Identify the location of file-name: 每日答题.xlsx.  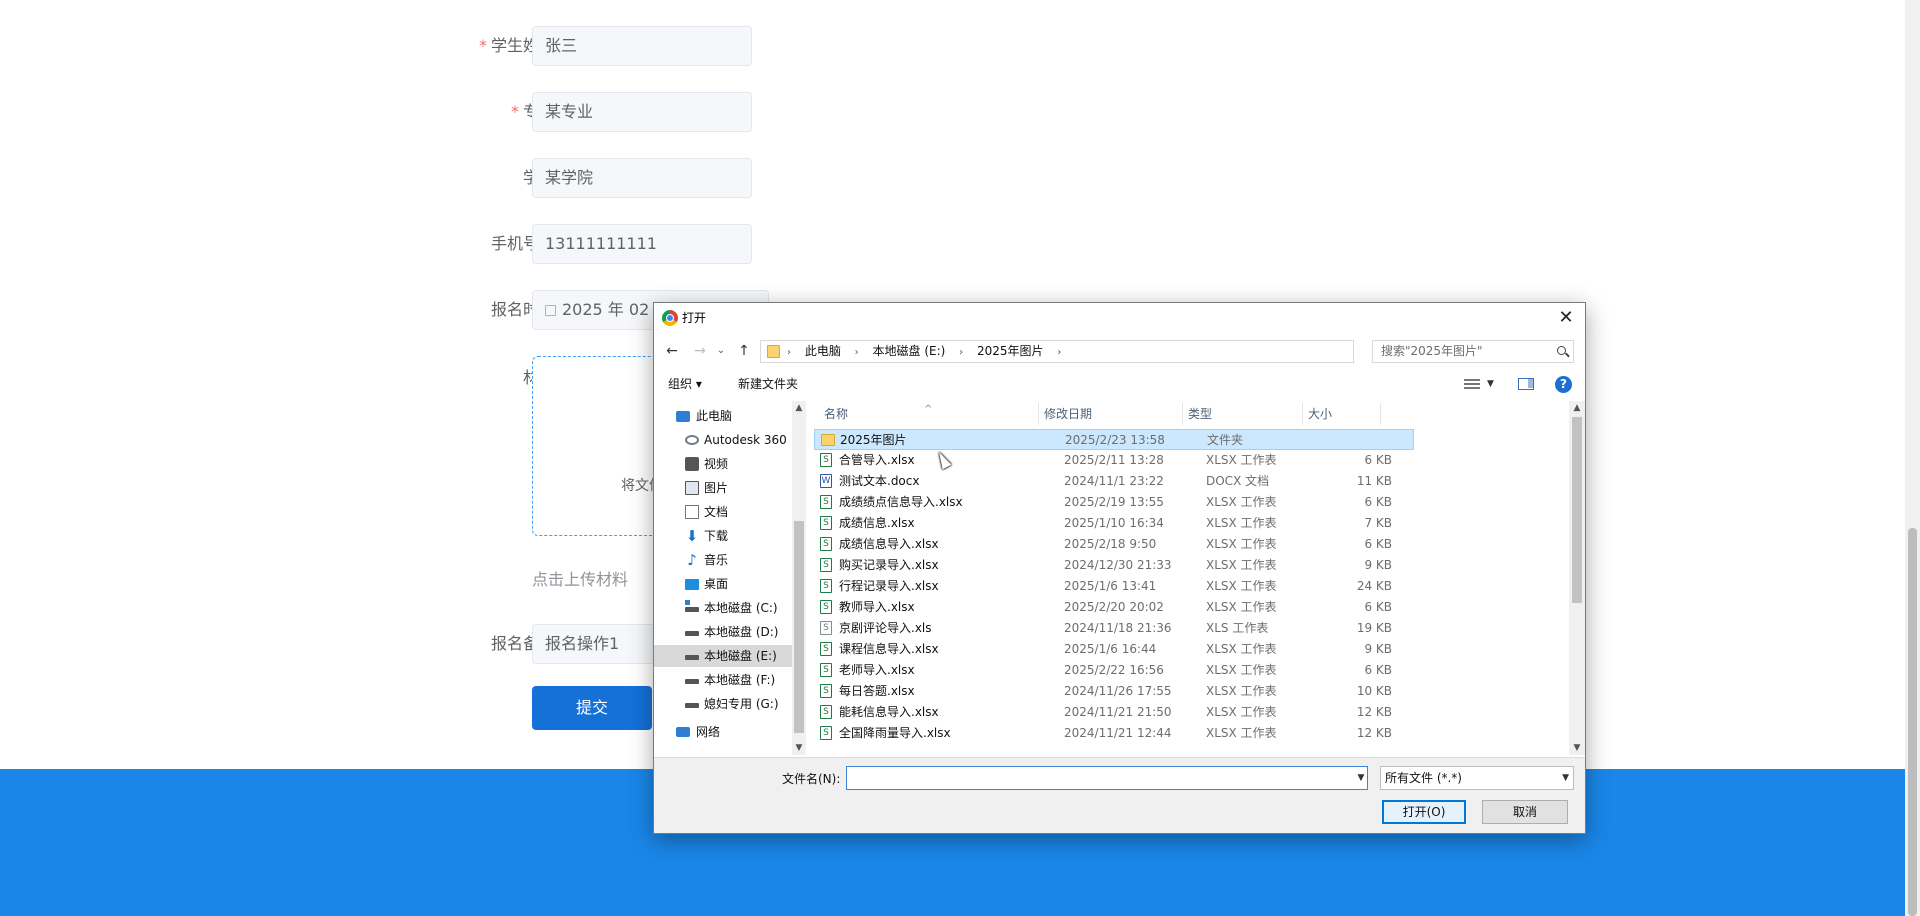
(877, 691).